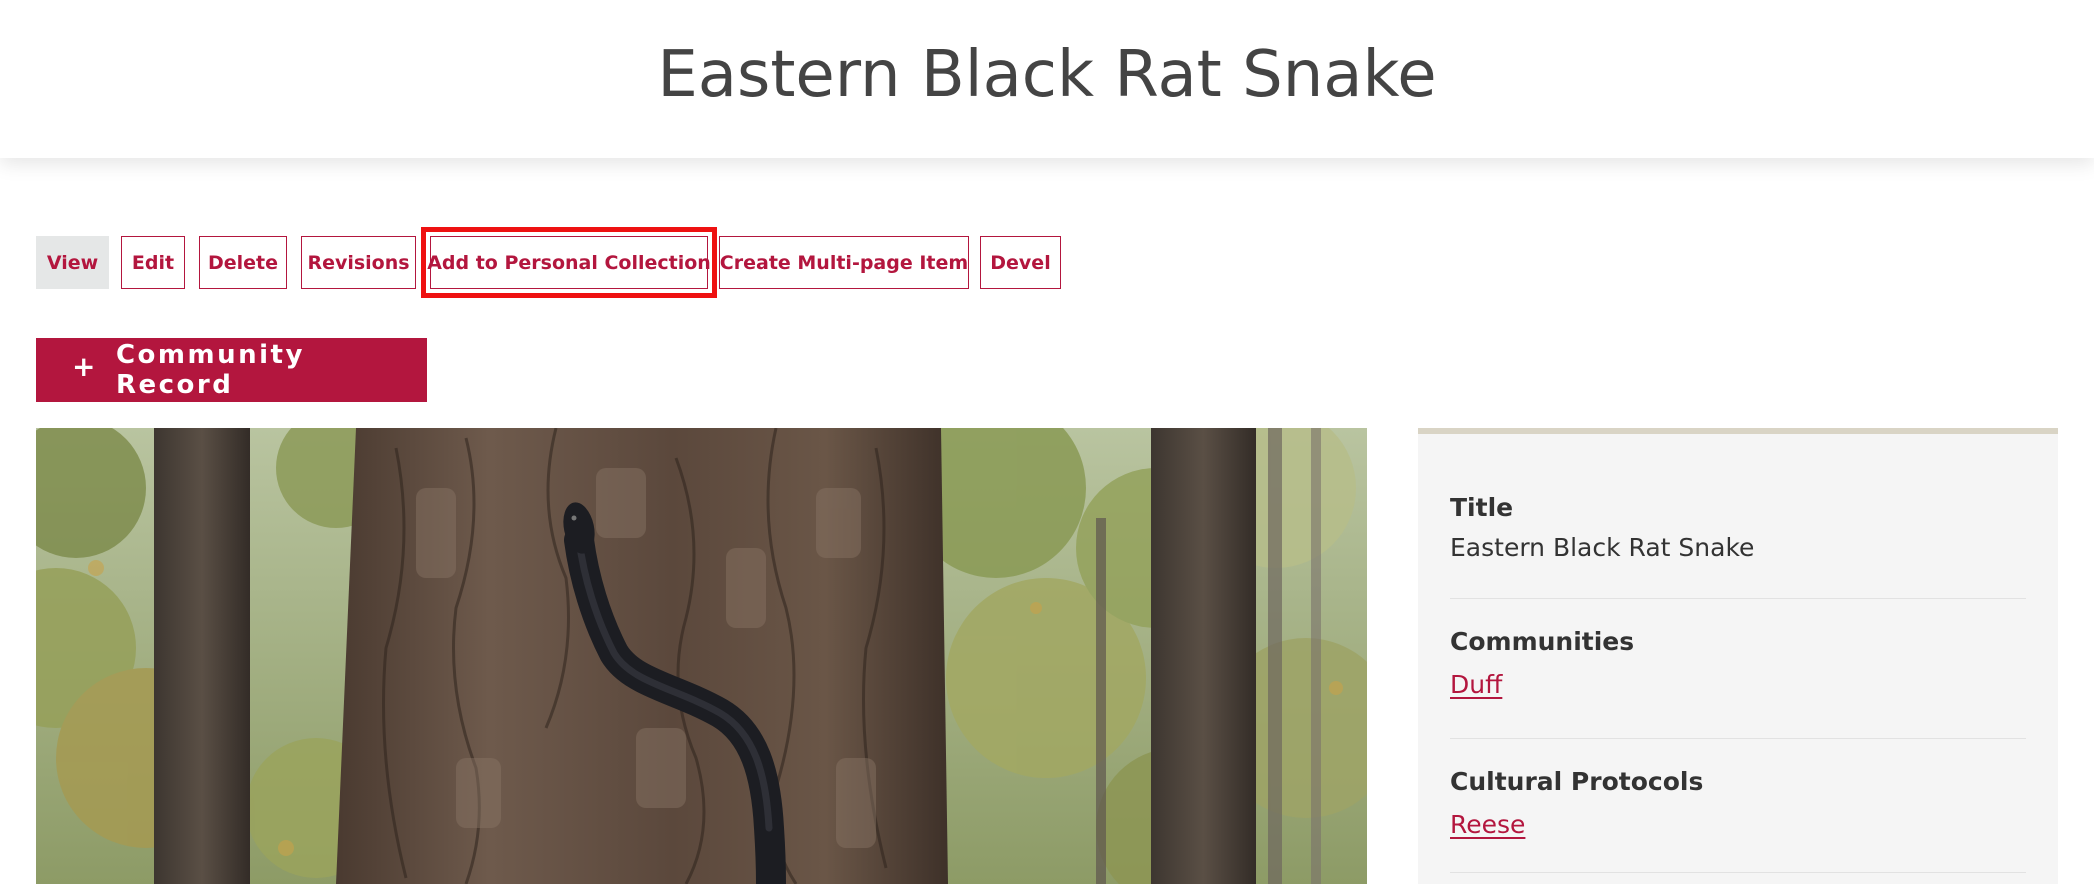  I want to click on protocol-link-reese: Reese, so click(1487, 825).